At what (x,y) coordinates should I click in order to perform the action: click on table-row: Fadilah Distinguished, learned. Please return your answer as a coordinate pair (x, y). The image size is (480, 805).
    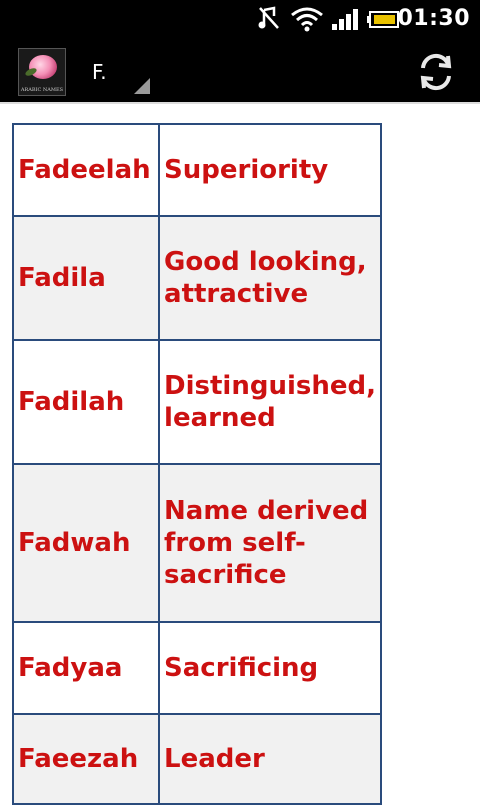
    Looking at the image, I should click on (196, 402).